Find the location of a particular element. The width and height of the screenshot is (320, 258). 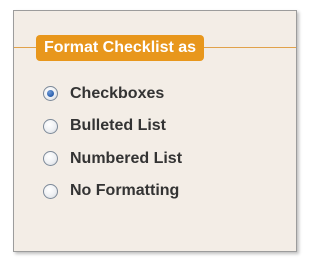

radio-bulleted-list is located at coordinates (50, 126).